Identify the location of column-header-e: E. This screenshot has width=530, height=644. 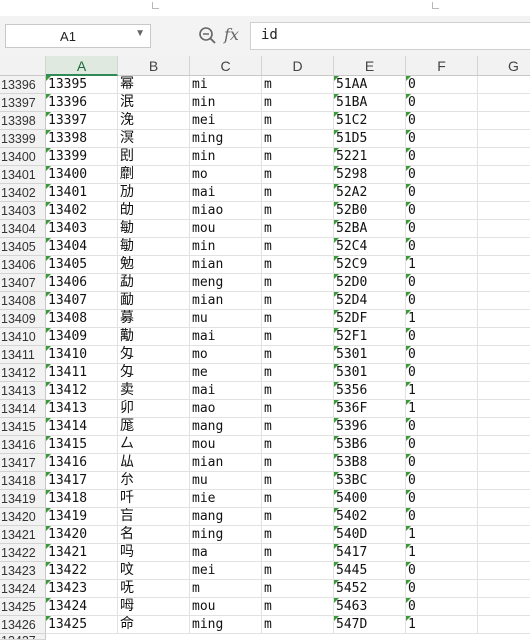
(370, 66).